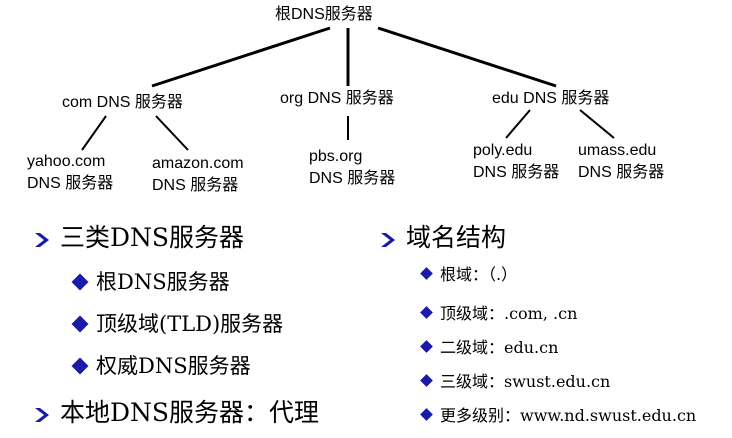  Describe the element at coordinates (337, 98) in the screenshot. I see `tld-org-label: org DNS 服务器` at that location.